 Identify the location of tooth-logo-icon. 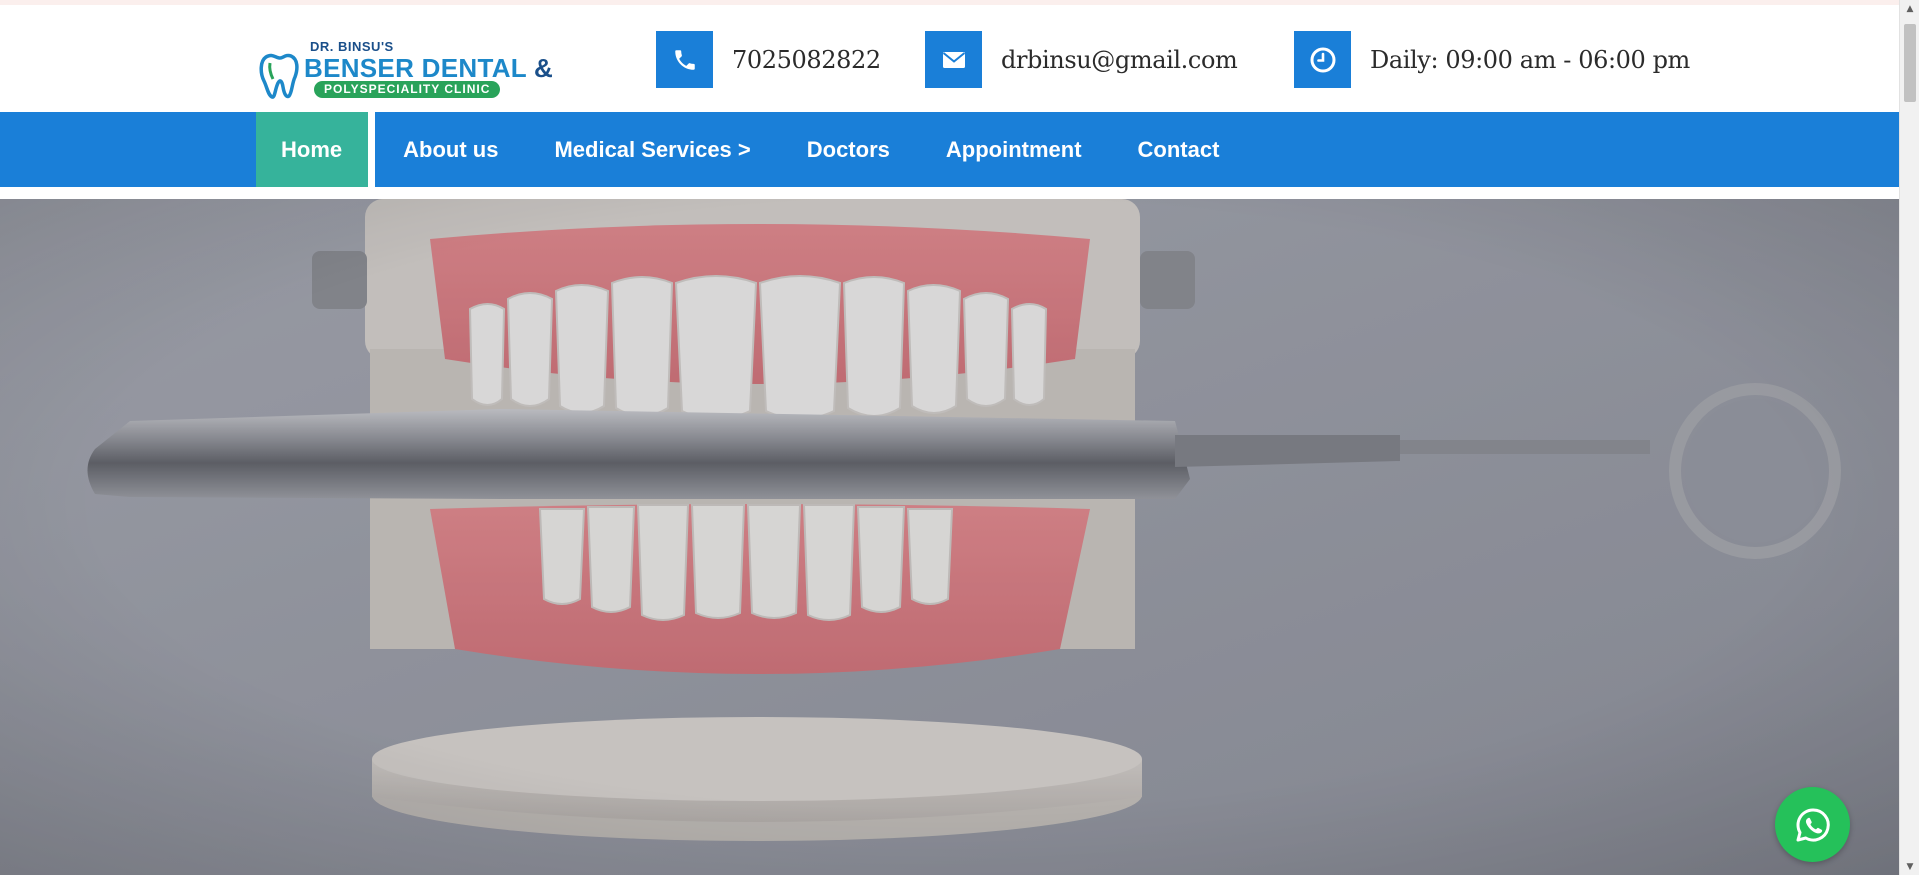
(279, 76).